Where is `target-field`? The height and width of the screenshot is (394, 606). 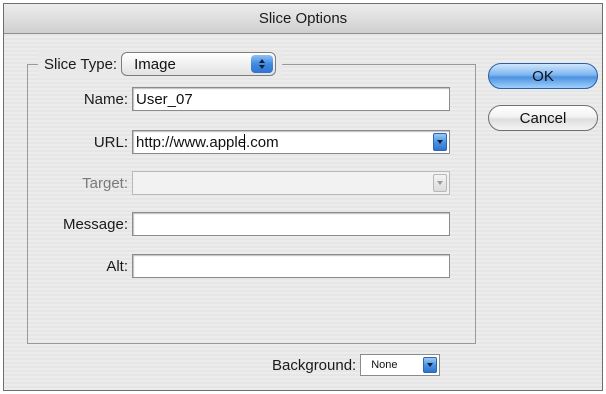
target-field is located at coordinates (291, 183).